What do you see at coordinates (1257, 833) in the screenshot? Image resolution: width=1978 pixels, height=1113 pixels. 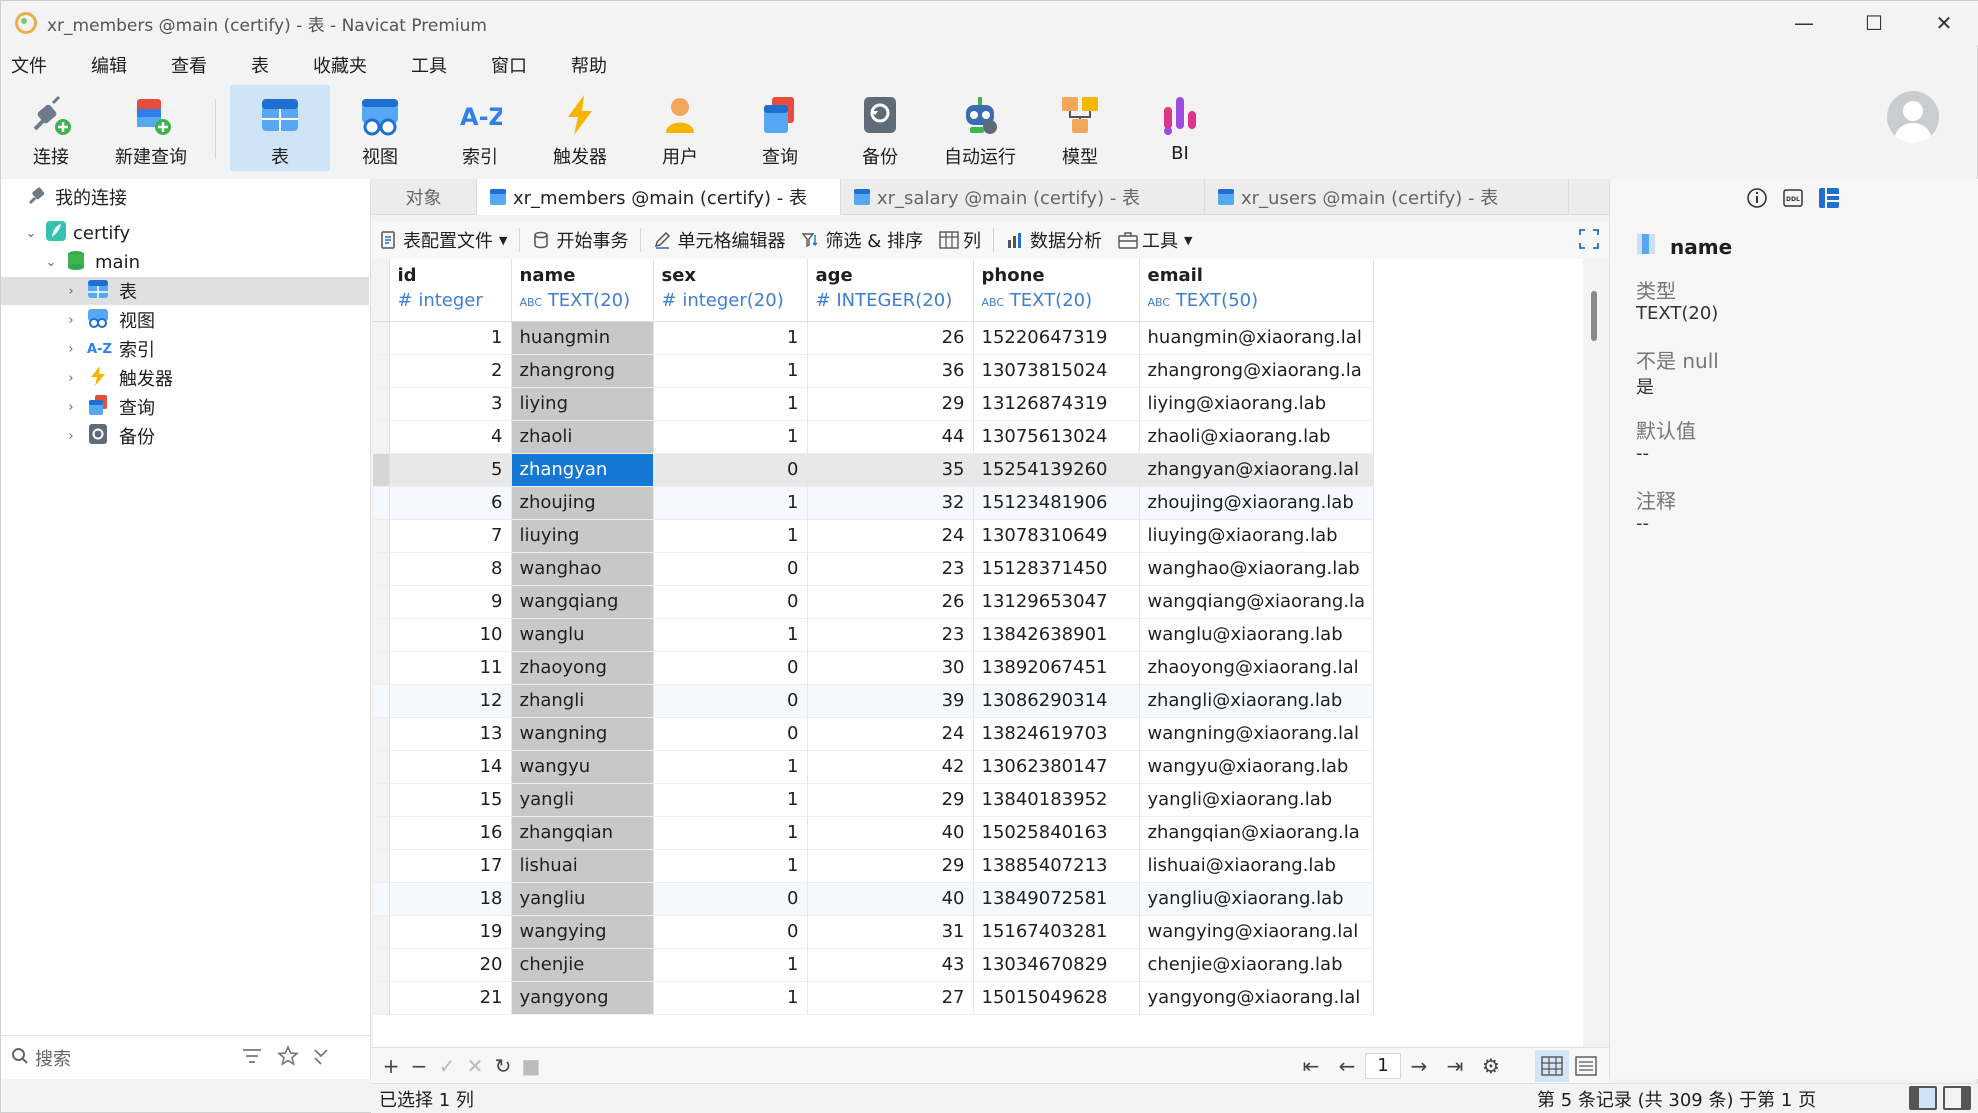 I see `cell-email: zhangqian@xiaorang.la` at bounding box center [1257, 833].